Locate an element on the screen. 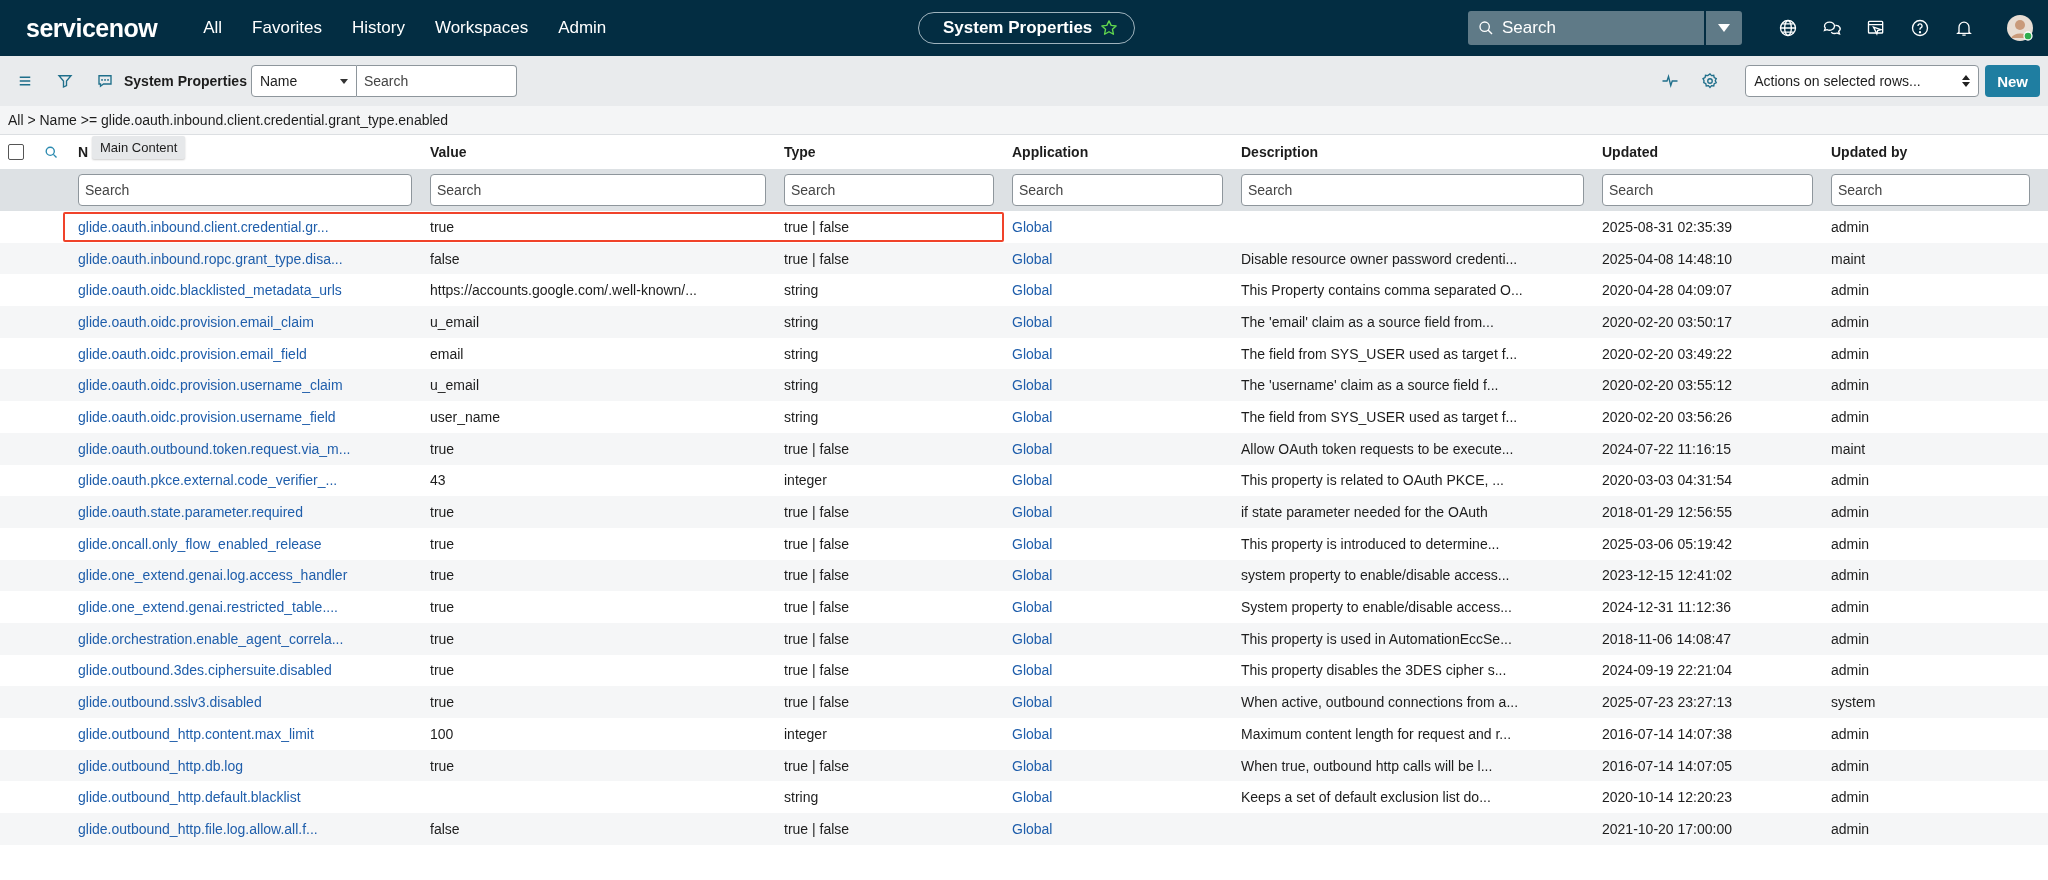  table-cell: 2016-07-14 14:07:38 is located at coordinates (1667, 733).